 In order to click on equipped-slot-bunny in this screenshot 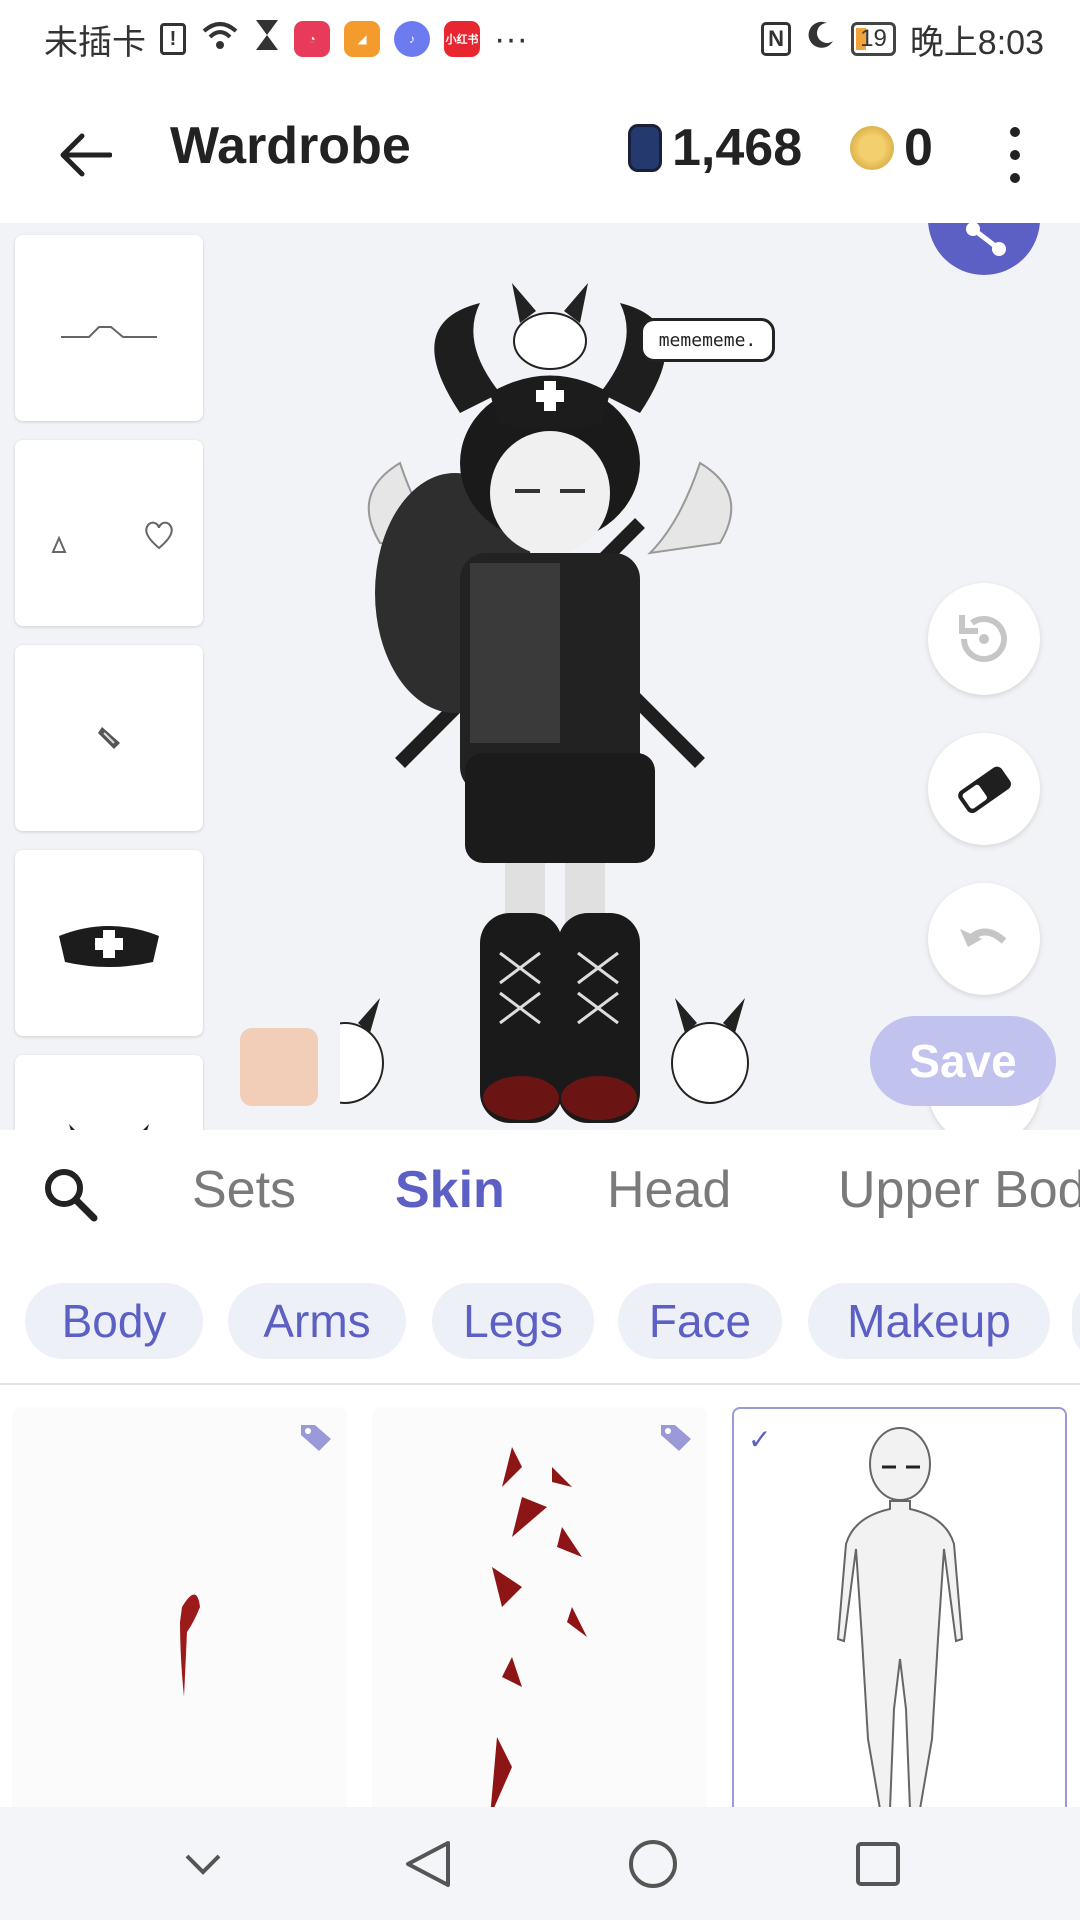, I will do `click(109, 1092)`.